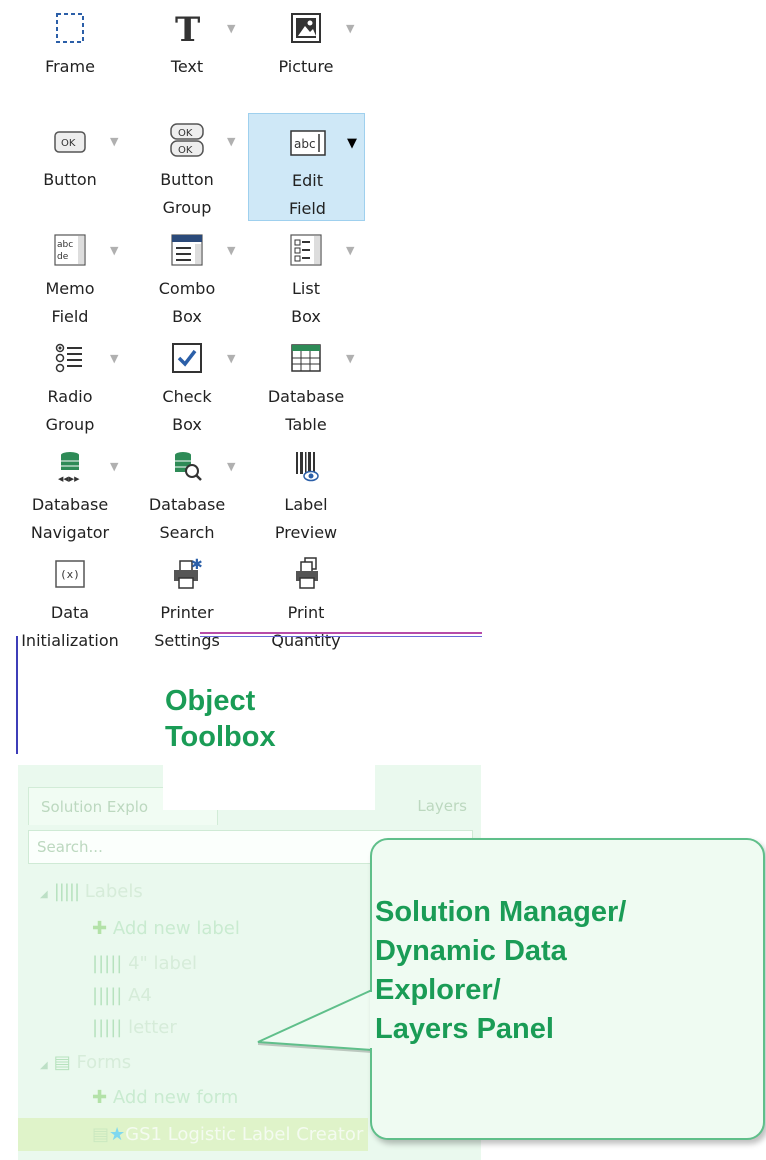  What do you see at coordinates (464, 1029) in the screenshot?
I see `callout-line: Layers Panel` at bounding box center [464, 1029].